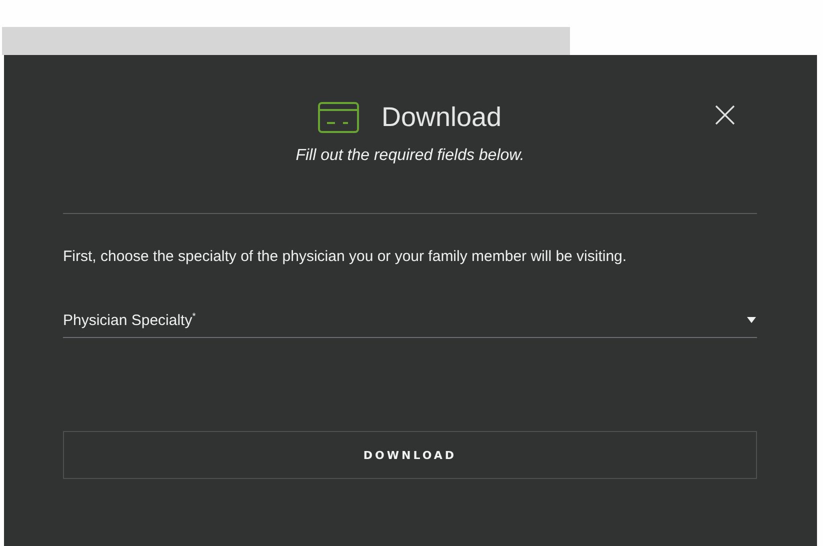 Image resolution: width=823 pixels, height=546 pixels. I want to click on dialog-title: Download, so click(441, 117).